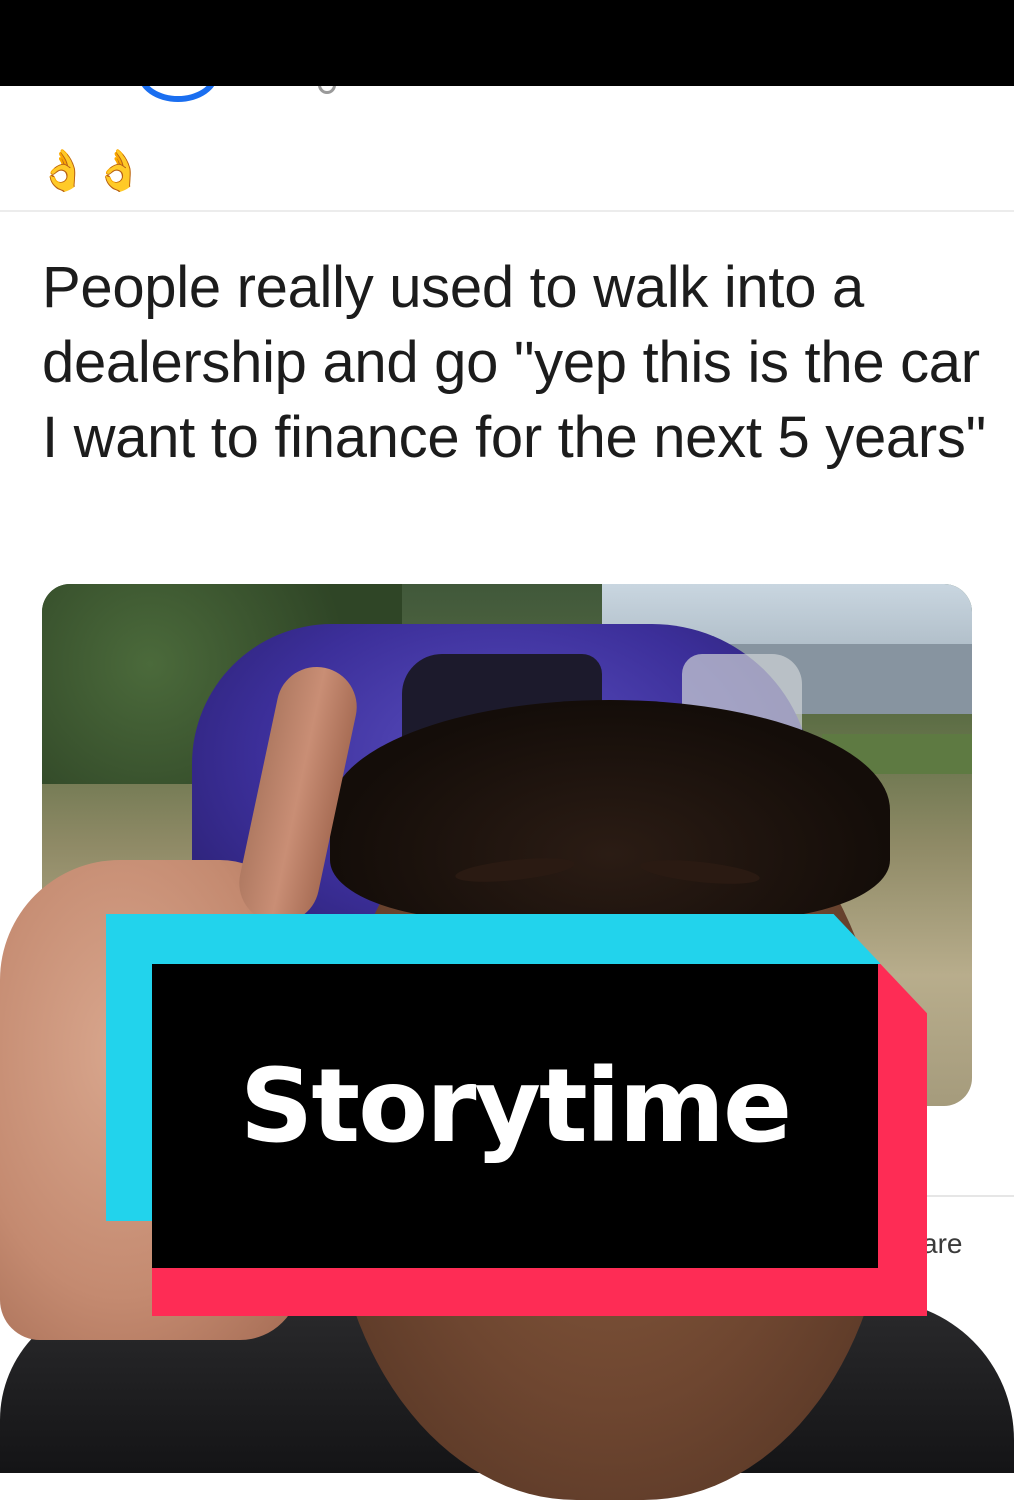  What do you see at coordinates (178, 94) in the screenshot?
I see `avatar` at bounding box center [178, 94].